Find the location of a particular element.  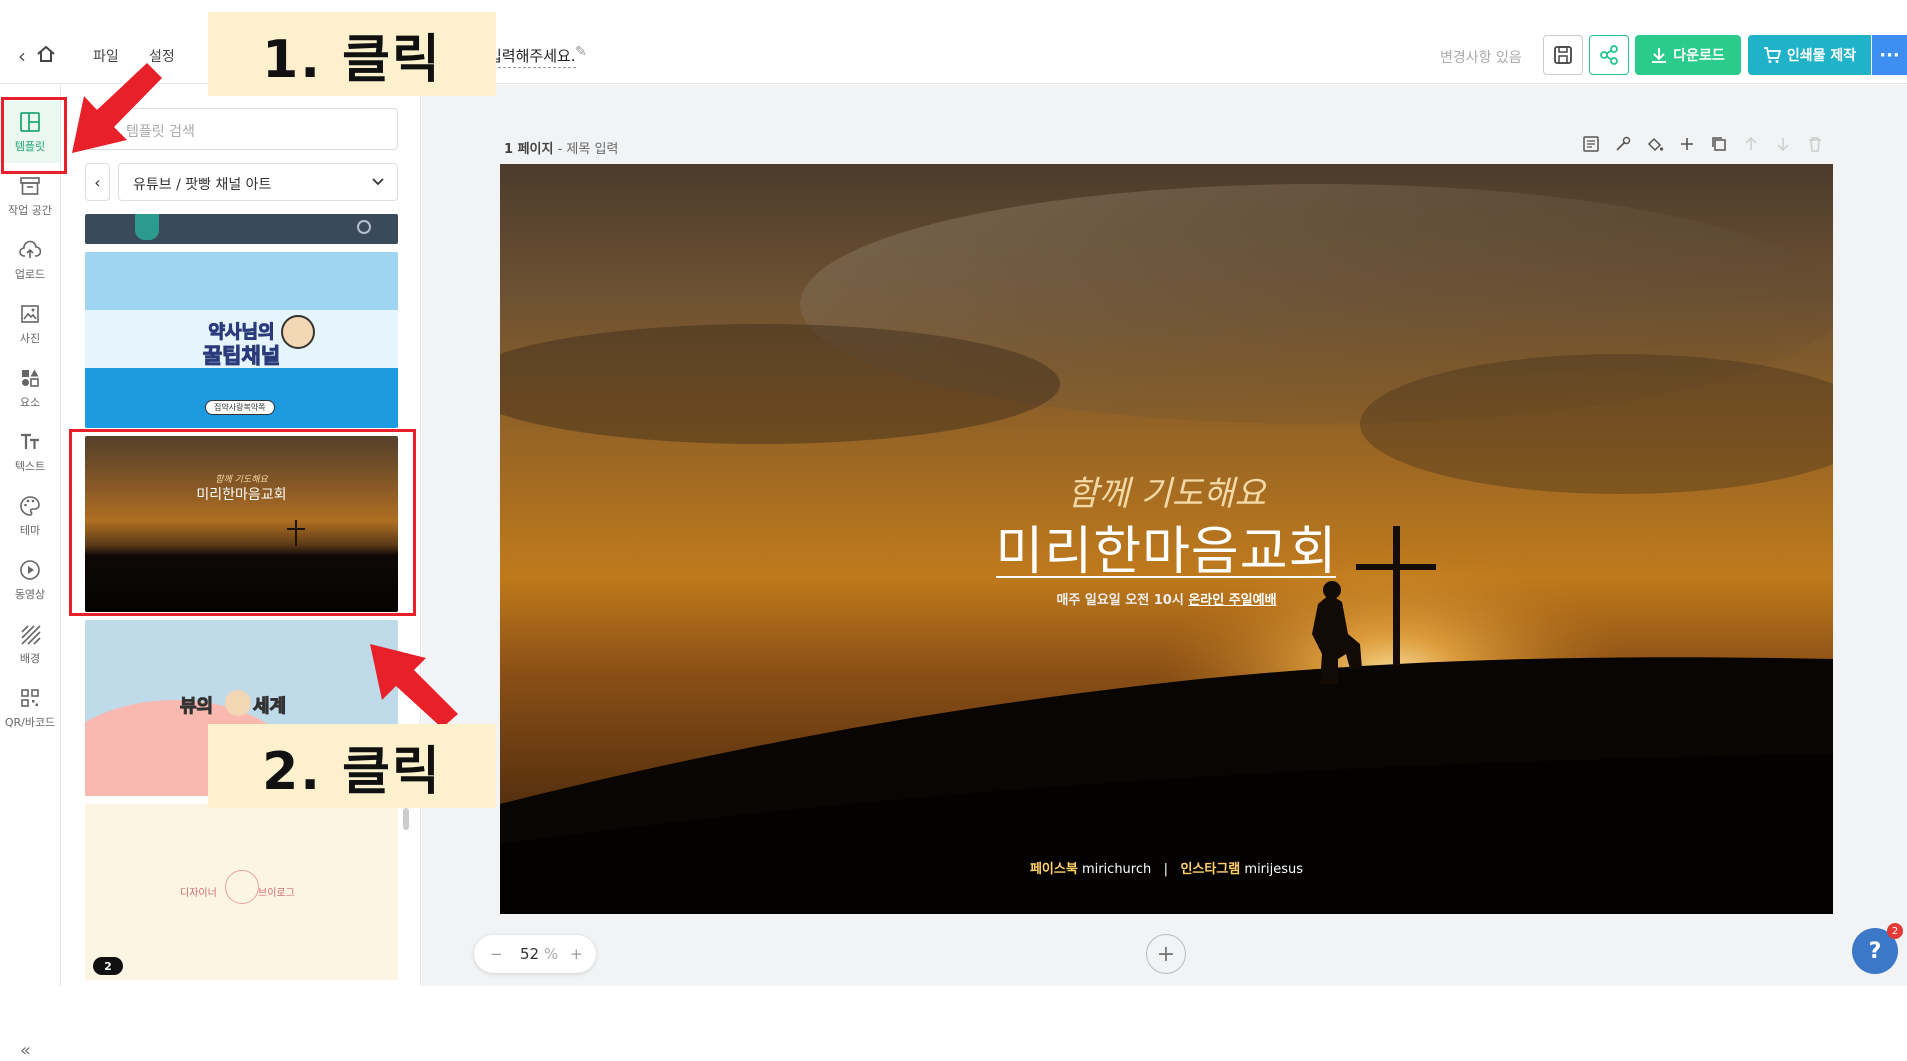

download-icon is located at coordinates (1659, 55).